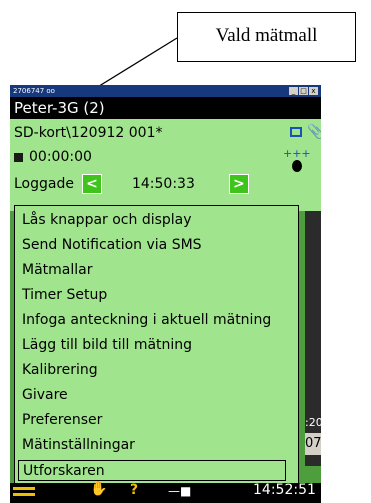  Describe the element at coordinates (163, 184) in the screenshot. I see `log-time: 14:50:33` at that location.